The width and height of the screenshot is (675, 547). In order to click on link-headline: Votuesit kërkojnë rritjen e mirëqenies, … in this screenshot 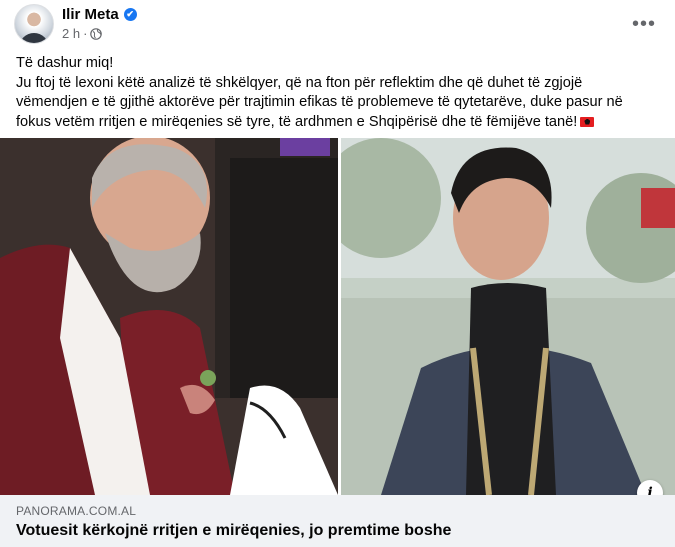, I will do `click(233, 531)`.